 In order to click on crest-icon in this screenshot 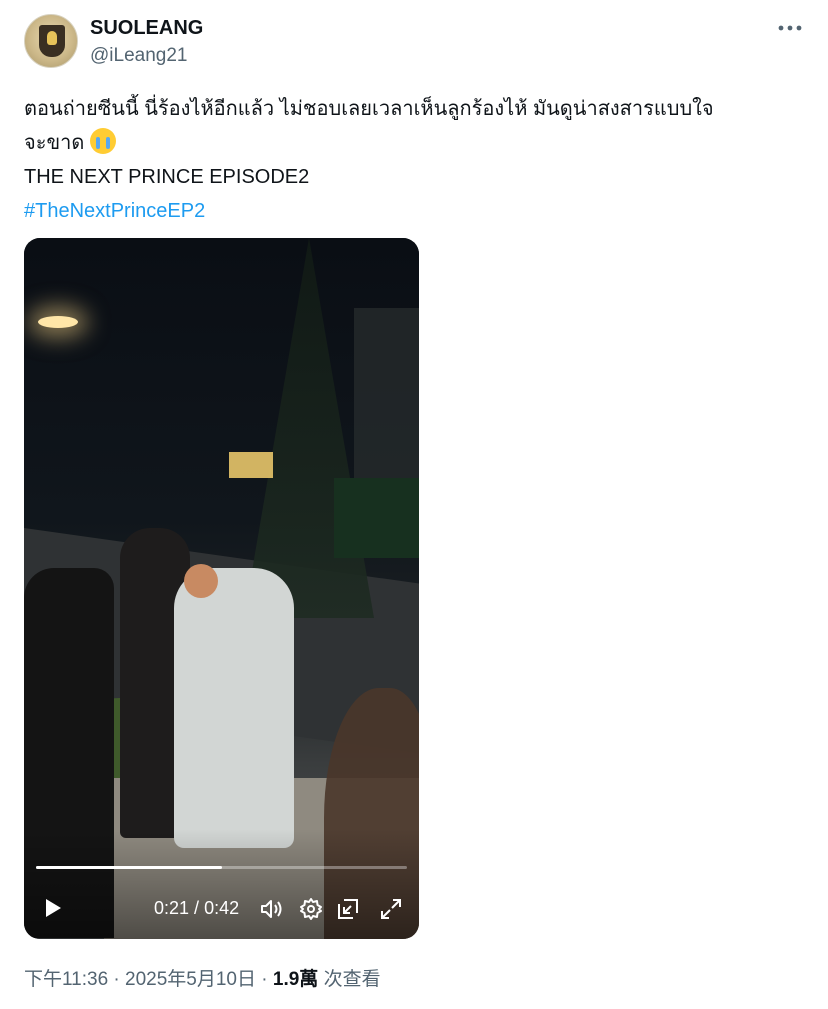, I will do `click(52, 41)`.